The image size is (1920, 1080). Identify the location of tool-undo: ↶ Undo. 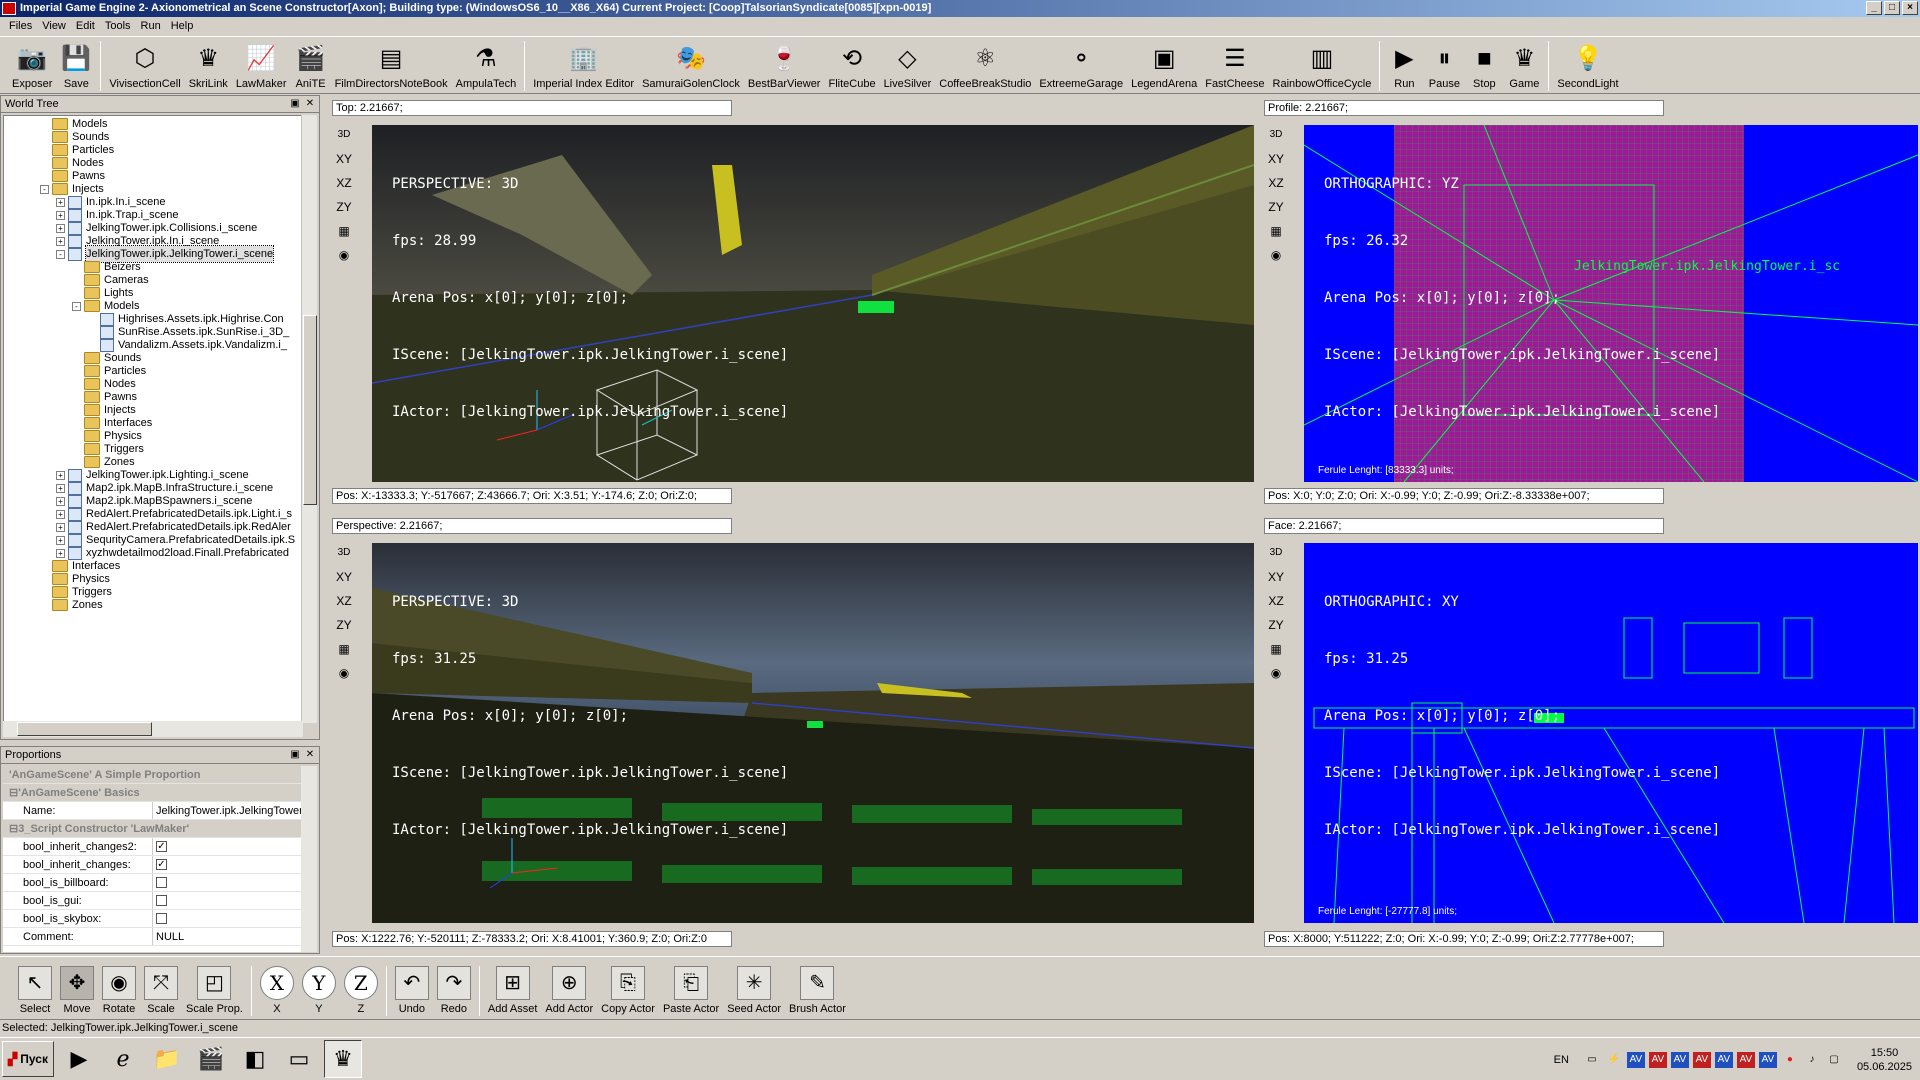
(412, 992).